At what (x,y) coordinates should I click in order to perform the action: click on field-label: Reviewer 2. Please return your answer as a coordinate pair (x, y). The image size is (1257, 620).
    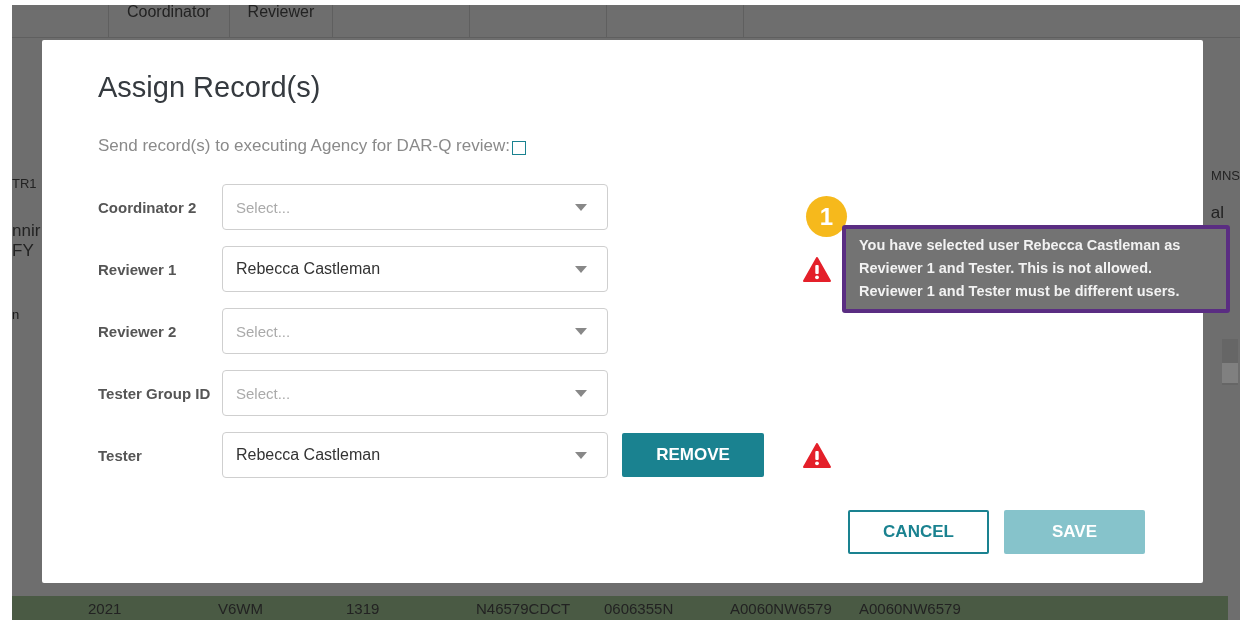
    Looking at the image, I should click on (138, 331).